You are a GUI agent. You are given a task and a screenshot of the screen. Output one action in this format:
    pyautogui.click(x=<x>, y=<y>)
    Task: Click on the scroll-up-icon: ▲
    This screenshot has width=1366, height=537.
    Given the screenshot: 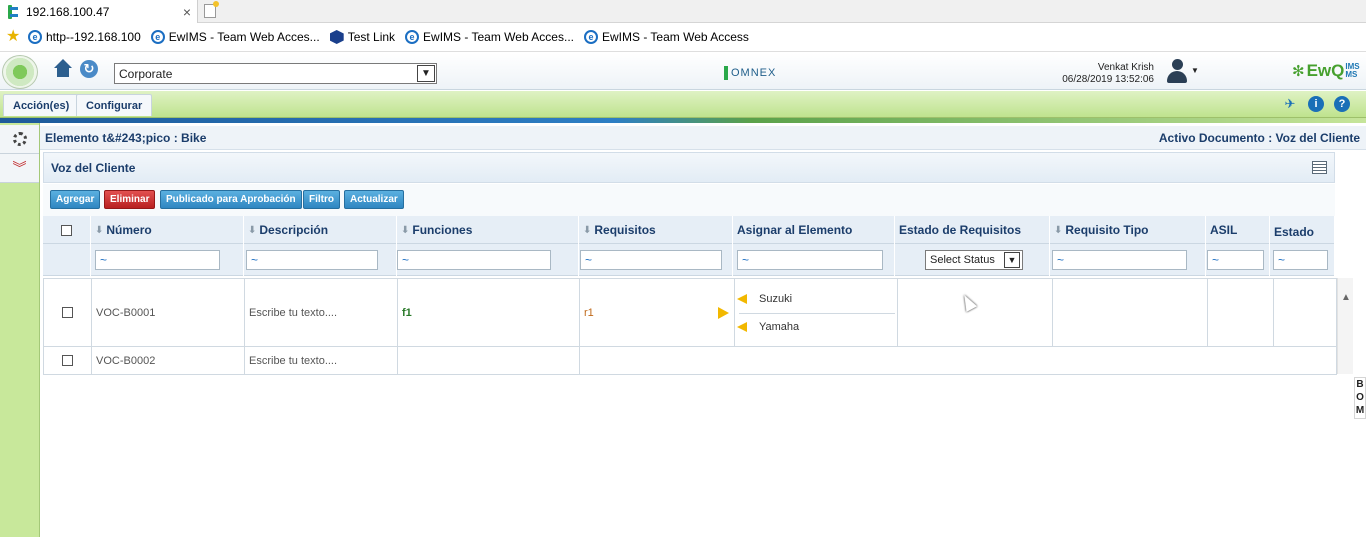 What is the action you would take?
    pyautogui.click(x=1346, y=297)
    